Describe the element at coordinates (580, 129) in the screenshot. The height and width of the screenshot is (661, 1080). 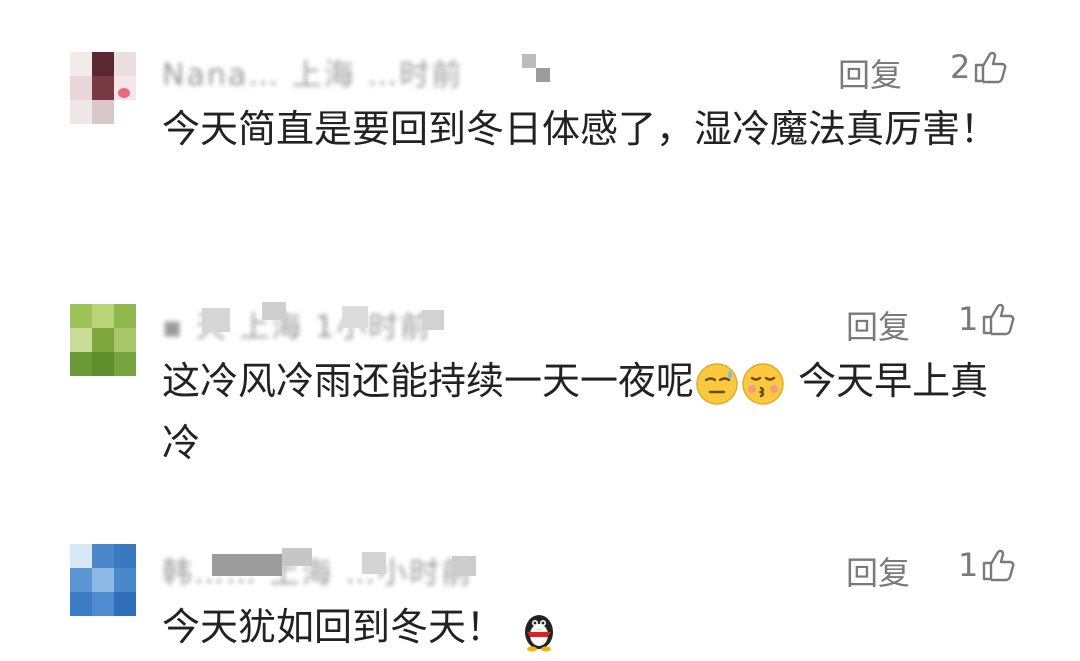
I see `comment-text: 今天简直是要回到冬日体感了，湿冷魔法真厉害！` at that location.